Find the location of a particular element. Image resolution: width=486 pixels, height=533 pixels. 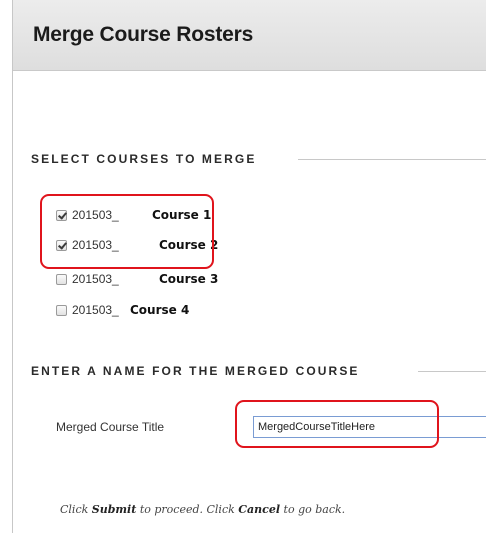

page-header: Merge Course Rosters is located at coordinates (249, 35).